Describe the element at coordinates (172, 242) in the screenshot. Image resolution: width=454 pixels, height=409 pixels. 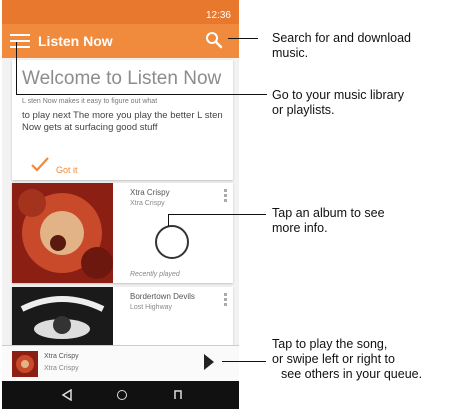
I see `touch-indicator-circle` at that location.